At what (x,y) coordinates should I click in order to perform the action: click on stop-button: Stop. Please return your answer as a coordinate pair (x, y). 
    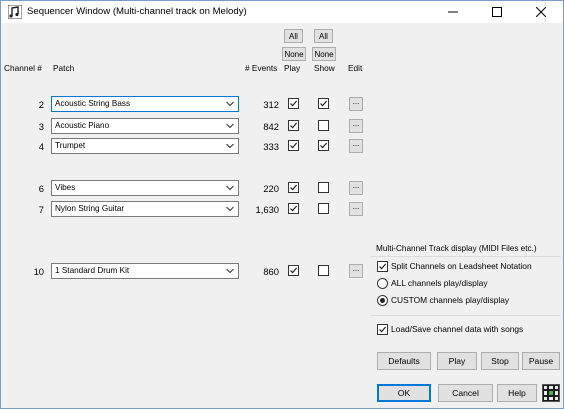
    Looking at the image, I should click on (500, 361).